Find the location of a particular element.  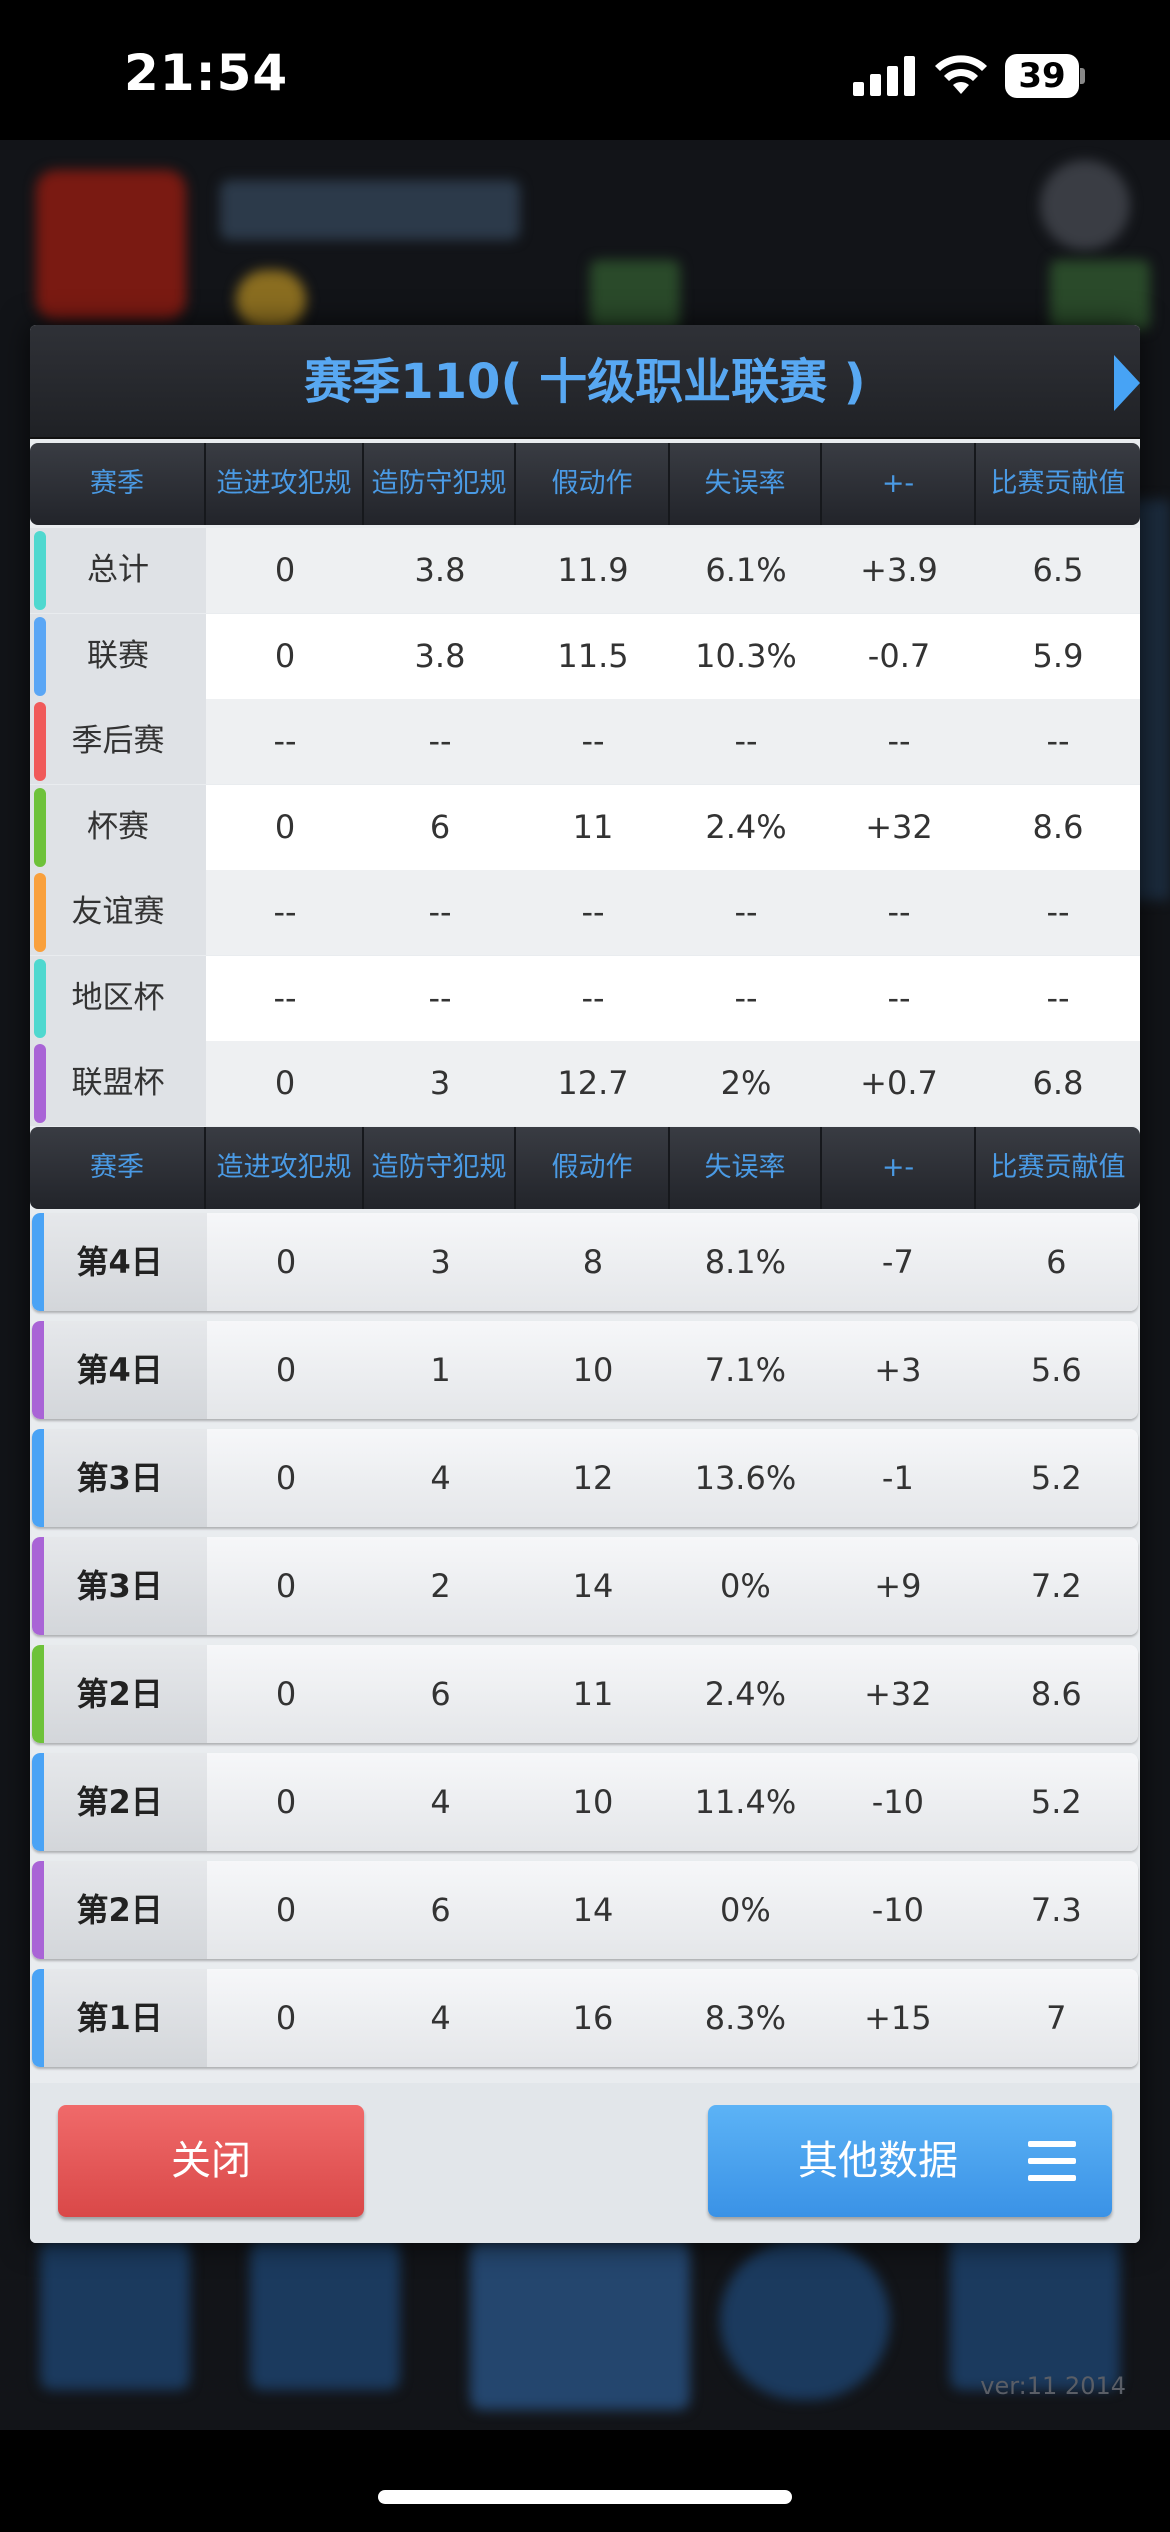

game-log-row: 第2日 0 6 14 0% -10 7.3 is located at coordinates (585, 1910).